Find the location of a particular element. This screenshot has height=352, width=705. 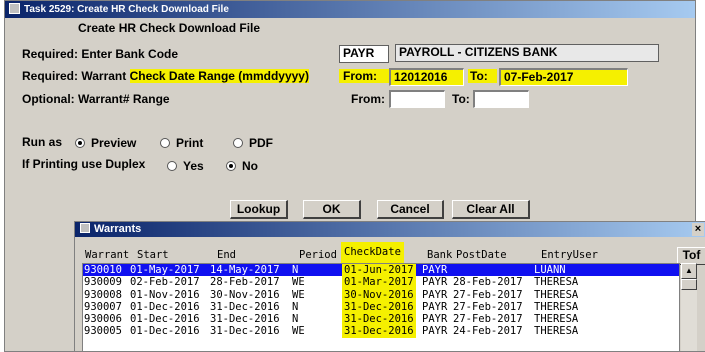

col-header-end: End is located at coordinates (226, 255).